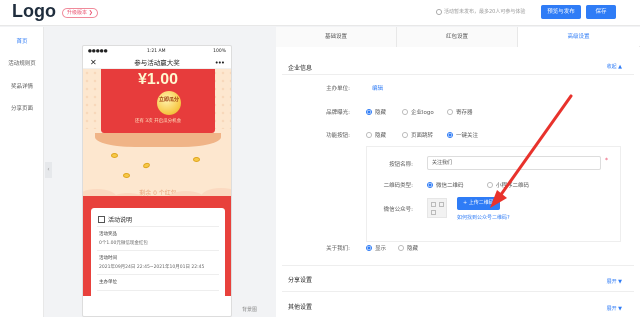  What do you see at coordinates (338, 249) in the screenshot?
I see `about-us-label: 关于我们:` at bounding box center [338, 249].